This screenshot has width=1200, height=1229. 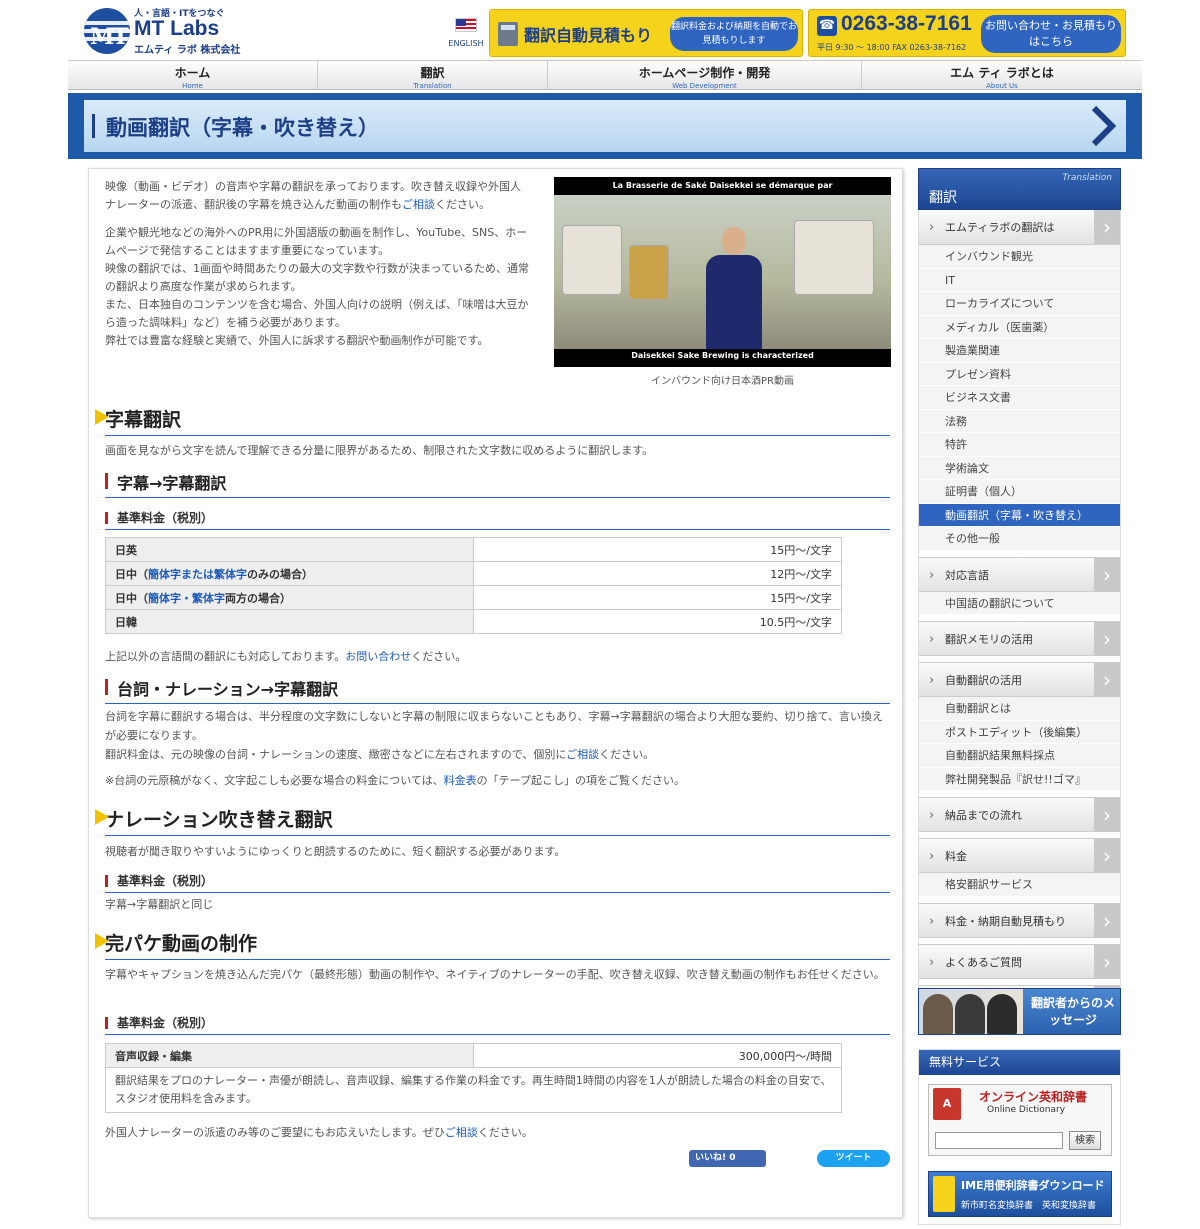 I want to click on brewery-equipment, so click(x=592, y=260).